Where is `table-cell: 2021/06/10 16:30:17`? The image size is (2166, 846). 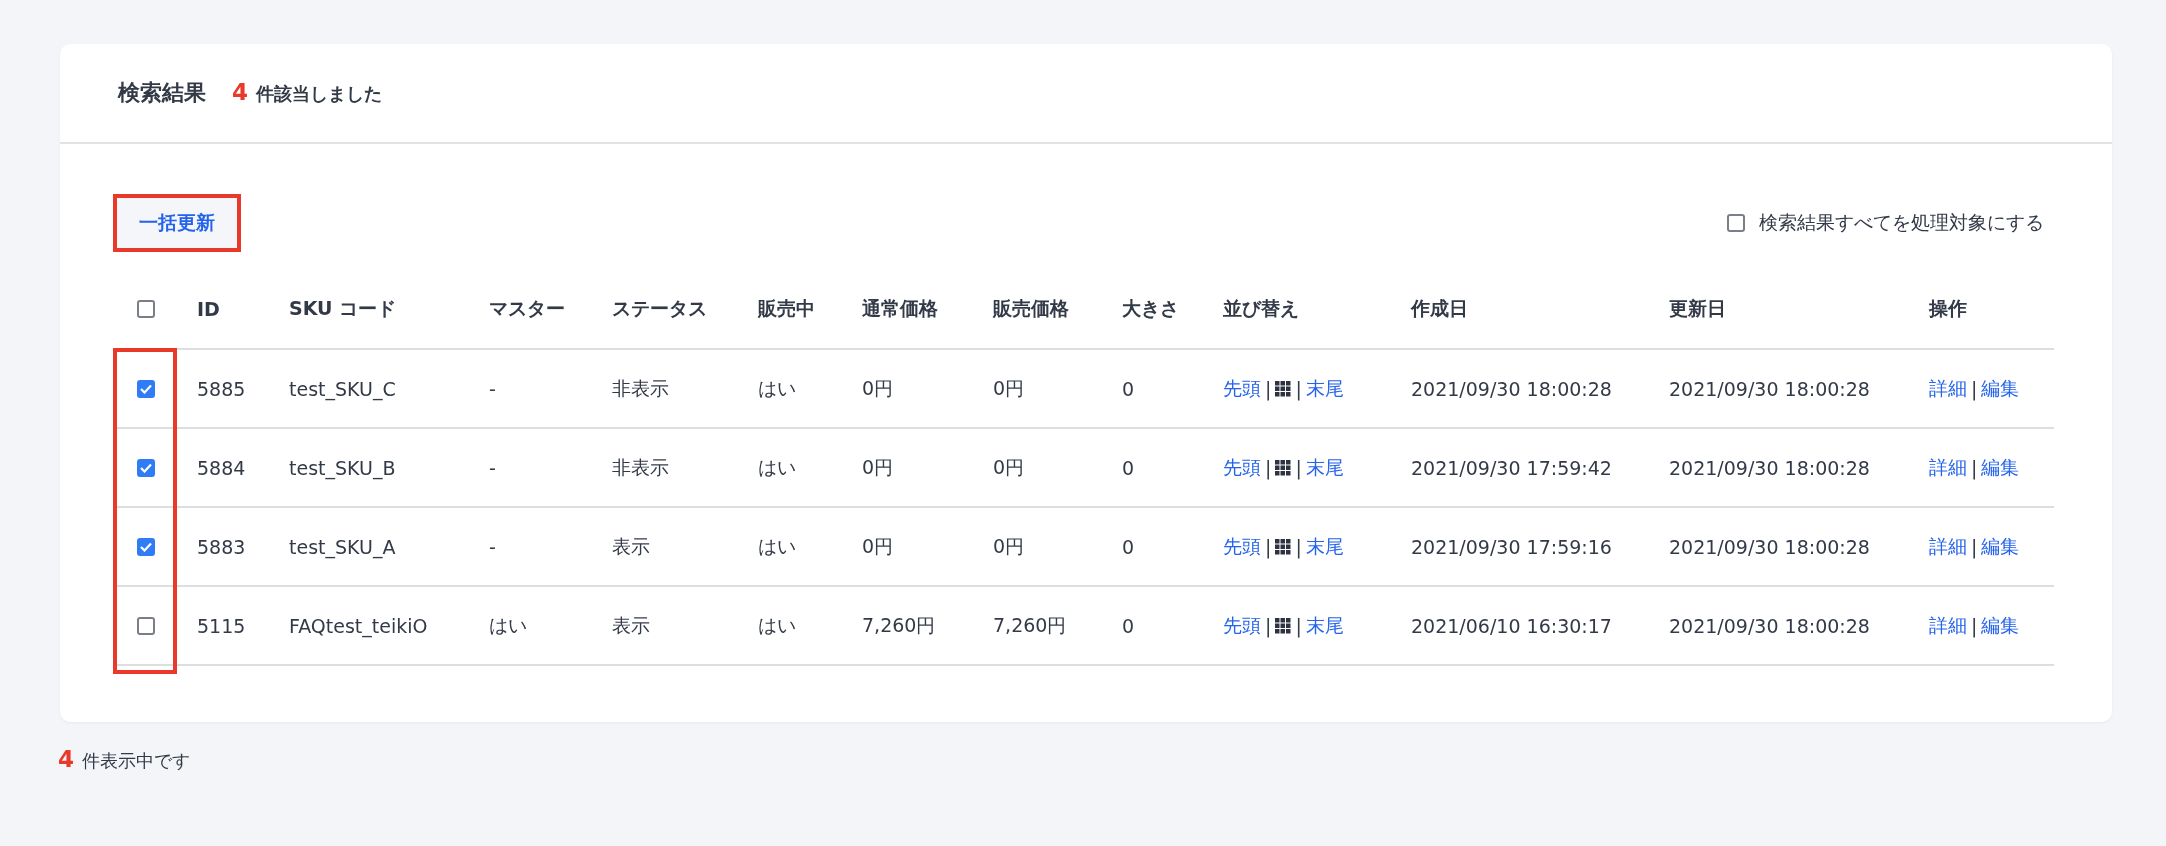 table-cell: 2021/06/10 16:30:17 is located at coordinates (1511, 625).